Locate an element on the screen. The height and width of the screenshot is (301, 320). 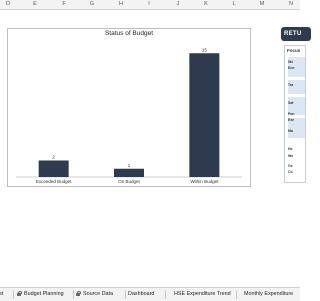
side-panel-header: RETU is located at coordinates (296, 34).